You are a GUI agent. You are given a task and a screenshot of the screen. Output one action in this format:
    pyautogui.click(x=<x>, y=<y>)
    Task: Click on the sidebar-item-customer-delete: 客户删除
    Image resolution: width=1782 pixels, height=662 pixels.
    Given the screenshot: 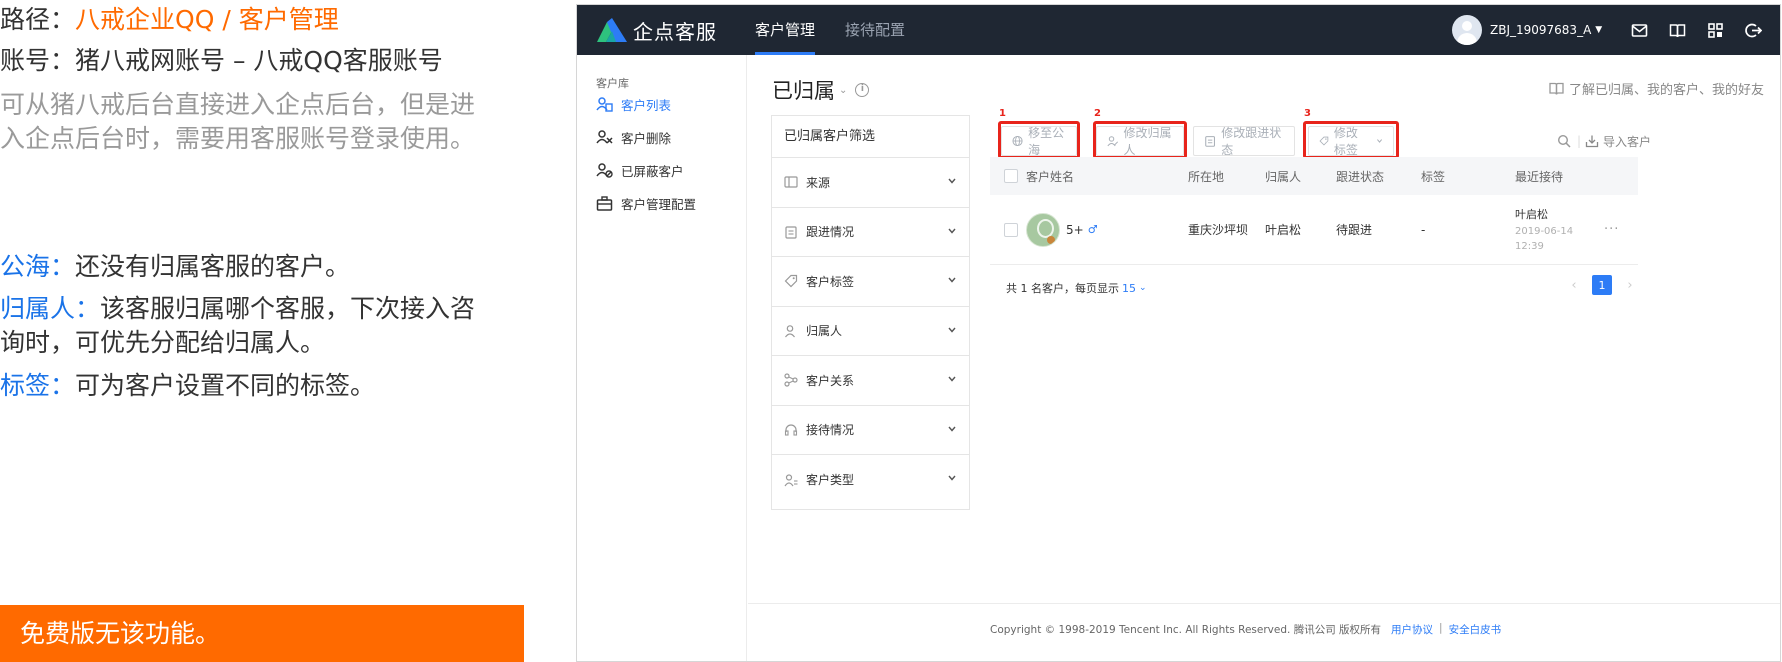 What is the action you would take?
    pyautogui.click(x=633, y=137)
    